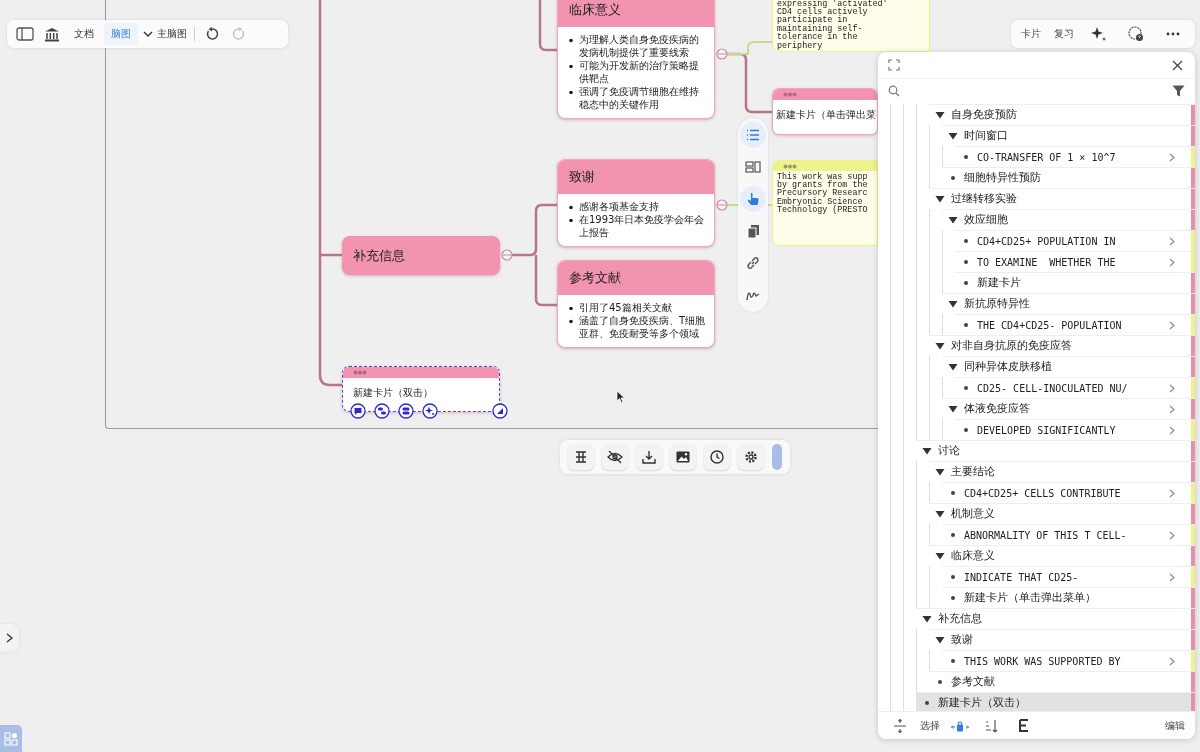  What do you see at coordinates (826, 115) in the screenshot?
I see `card-text: 新建卡片（单击弹出菜` at bounding box center [826, 115].